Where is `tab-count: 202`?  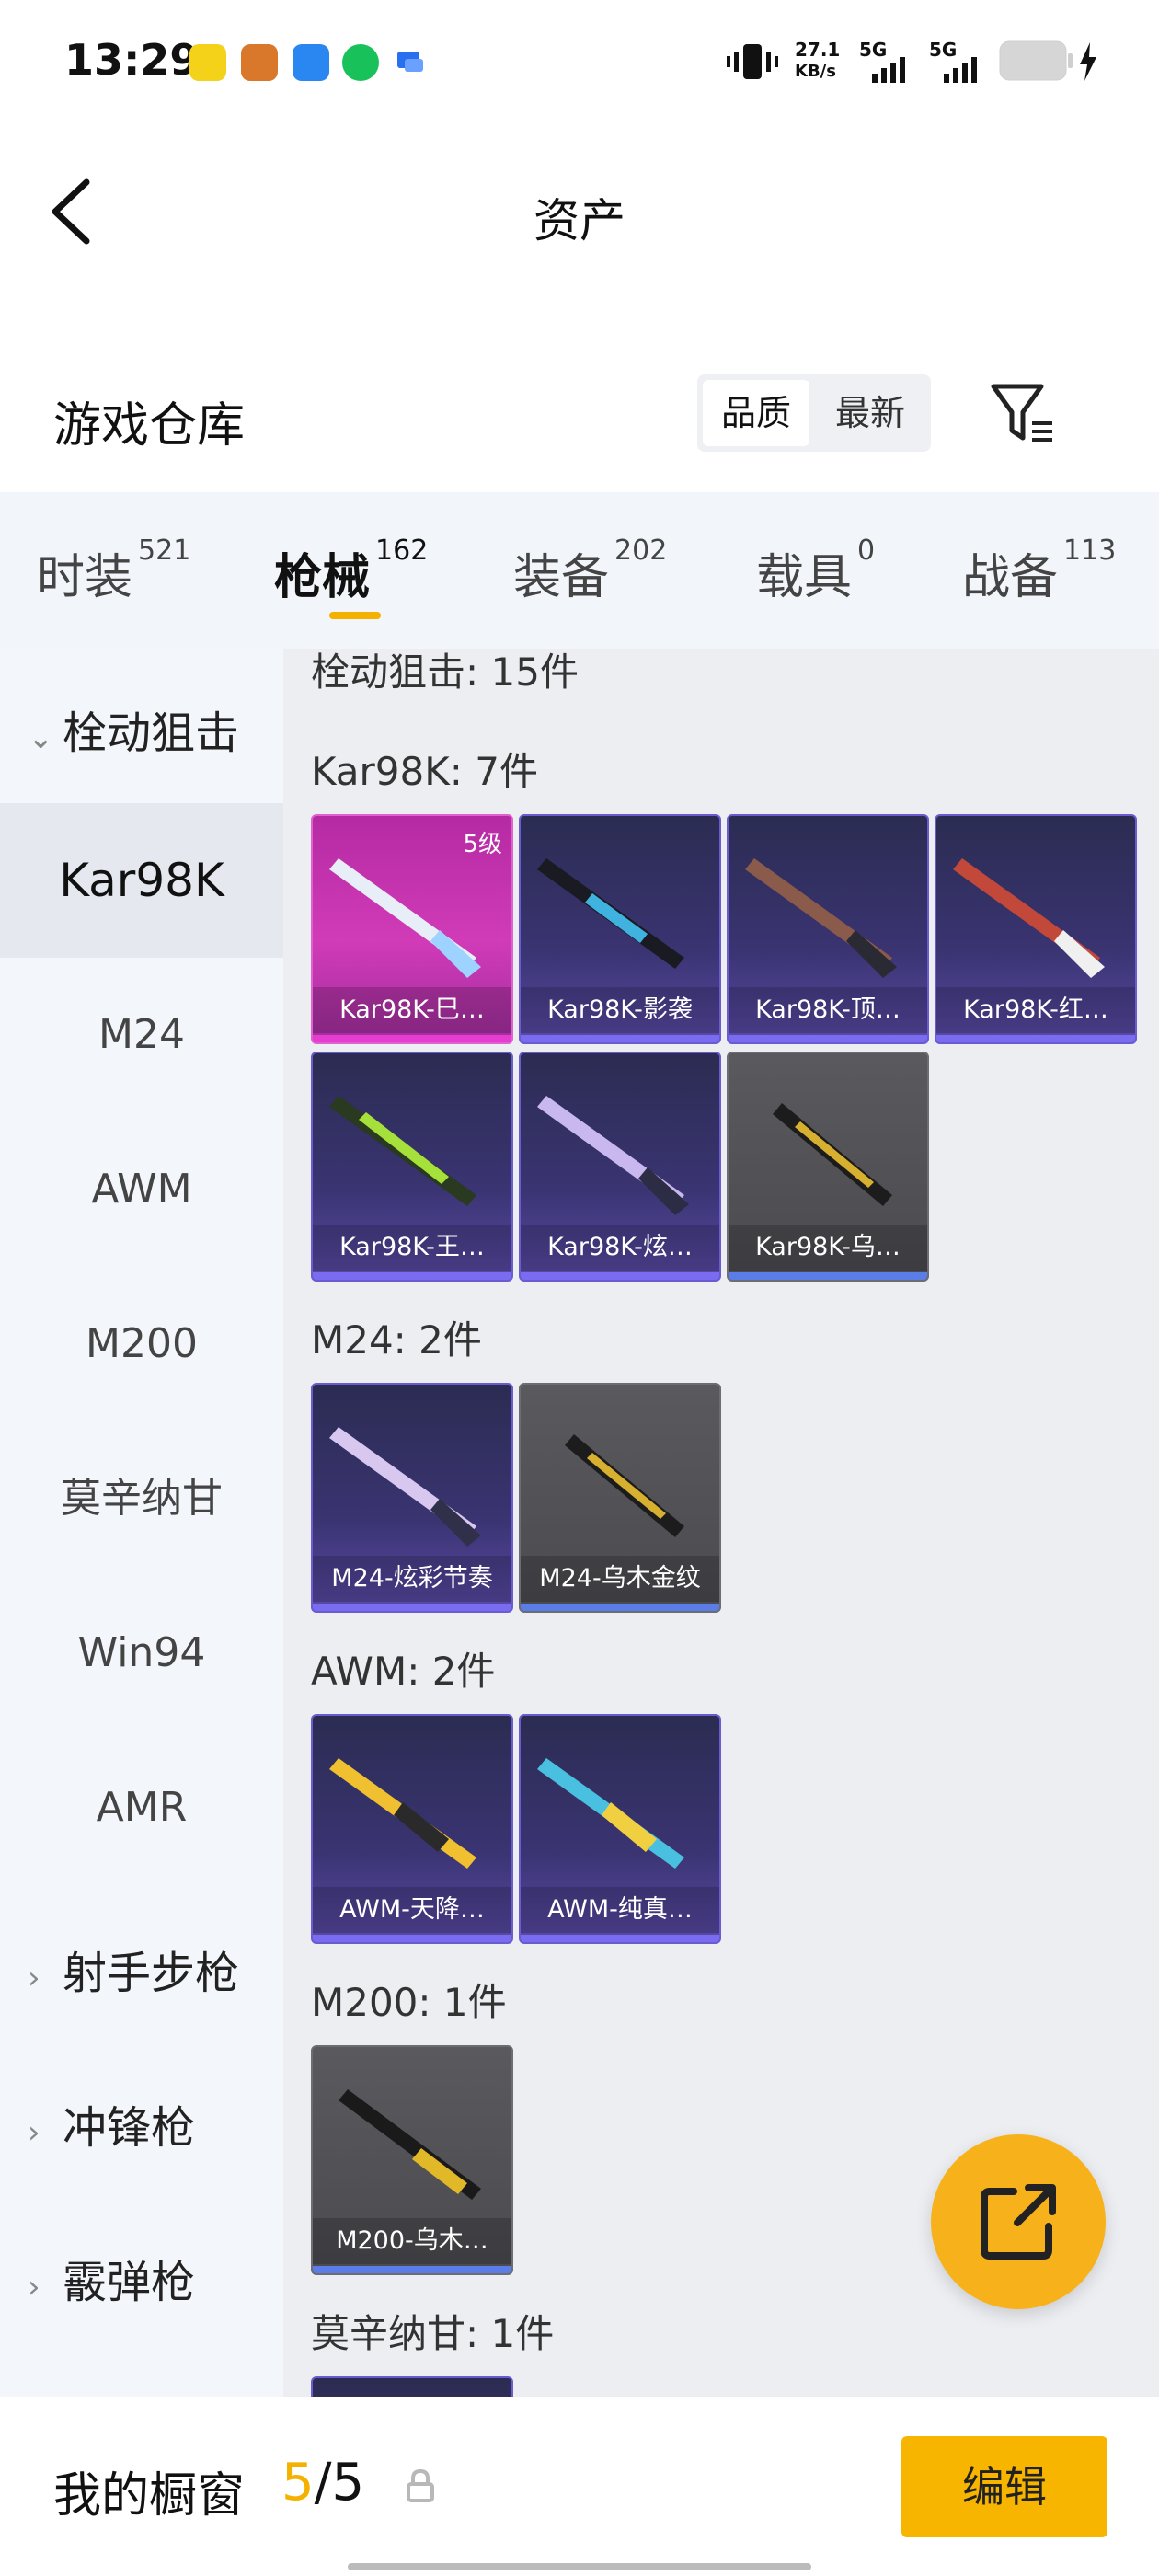 tab-count: 202 is located at coordinates (641, 551).